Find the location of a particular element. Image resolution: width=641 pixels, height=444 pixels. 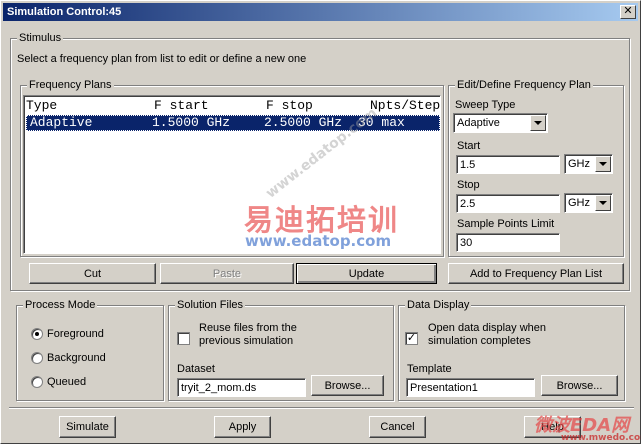

close-button: ✕ is located at coordinates (628, 12).